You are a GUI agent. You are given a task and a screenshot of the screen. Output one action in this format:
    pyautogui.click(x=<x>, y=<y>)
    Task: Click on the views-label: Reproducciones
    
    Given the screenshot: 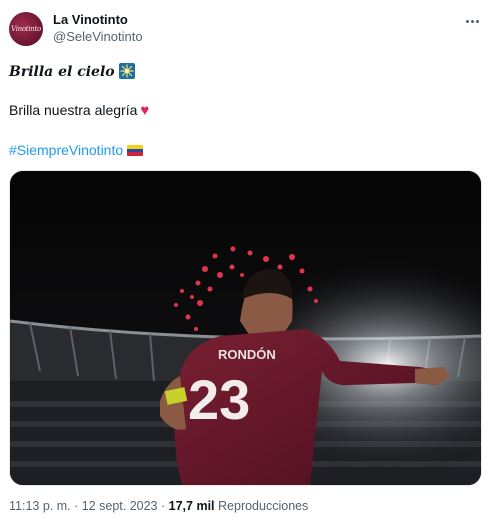 What is the action you would take?
    pyautogui.click(x=263, y=506)
    